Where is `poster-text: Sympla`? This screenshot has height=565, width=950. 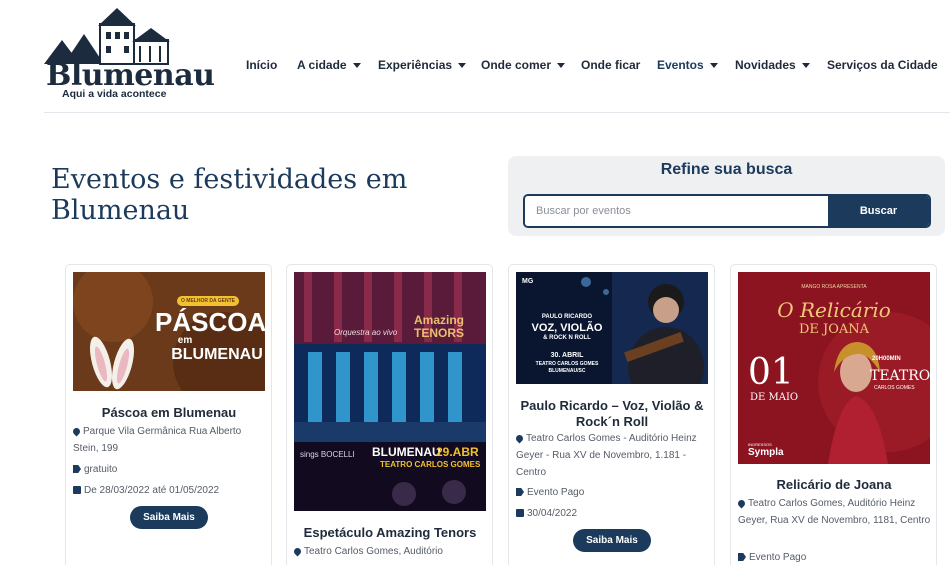 poster-text: Sympla is located at coordinates (766, 452).